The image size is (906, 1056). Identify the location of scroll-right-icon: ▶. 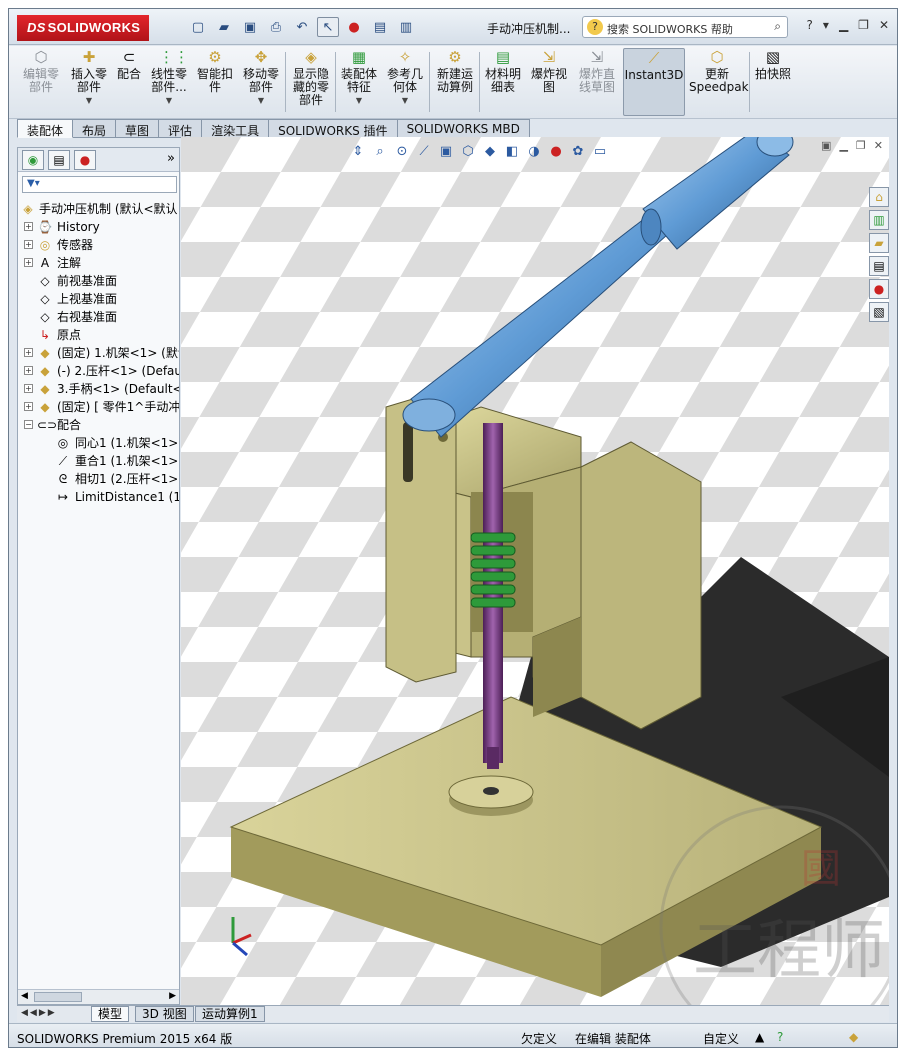
(172, 996).